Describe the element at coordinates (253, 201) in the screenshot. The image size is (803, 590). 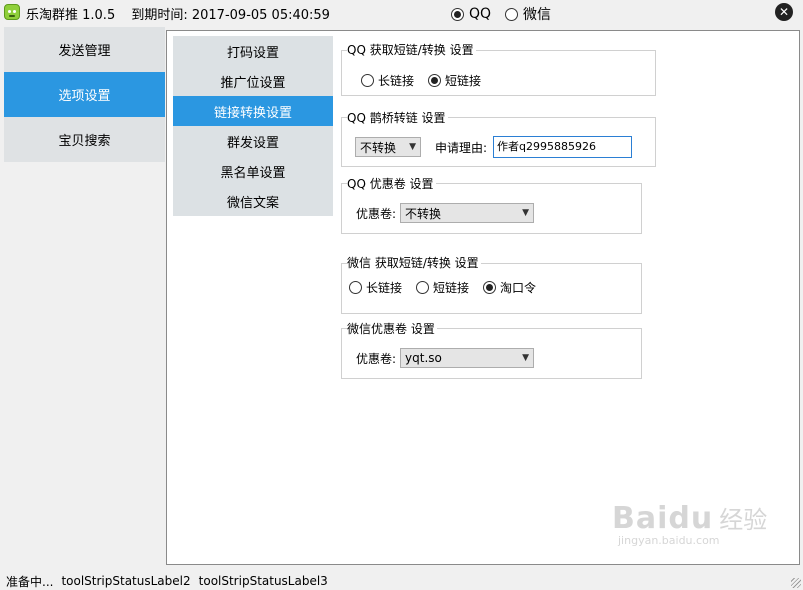
I see `sub-nav-wechat-copy: 微信文案` at that location.